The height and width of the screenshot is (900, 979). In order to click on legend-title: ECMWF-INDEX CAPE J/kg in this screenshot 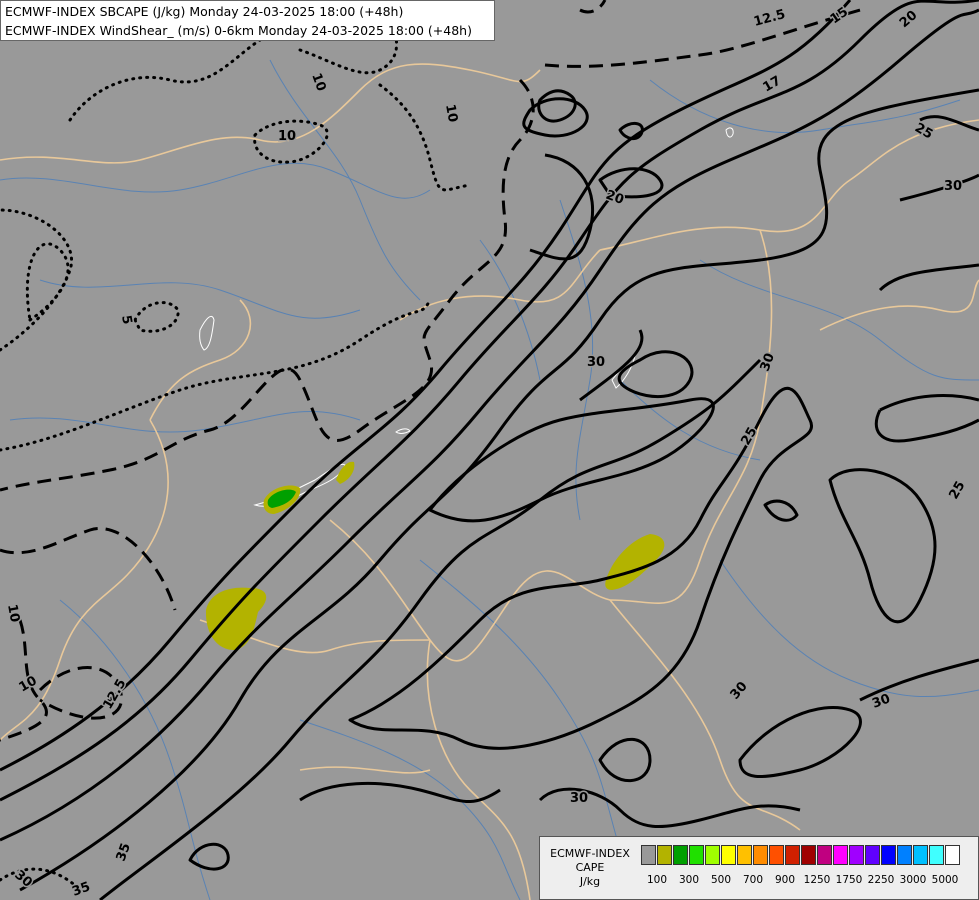, I will do `click(590, 868)`.